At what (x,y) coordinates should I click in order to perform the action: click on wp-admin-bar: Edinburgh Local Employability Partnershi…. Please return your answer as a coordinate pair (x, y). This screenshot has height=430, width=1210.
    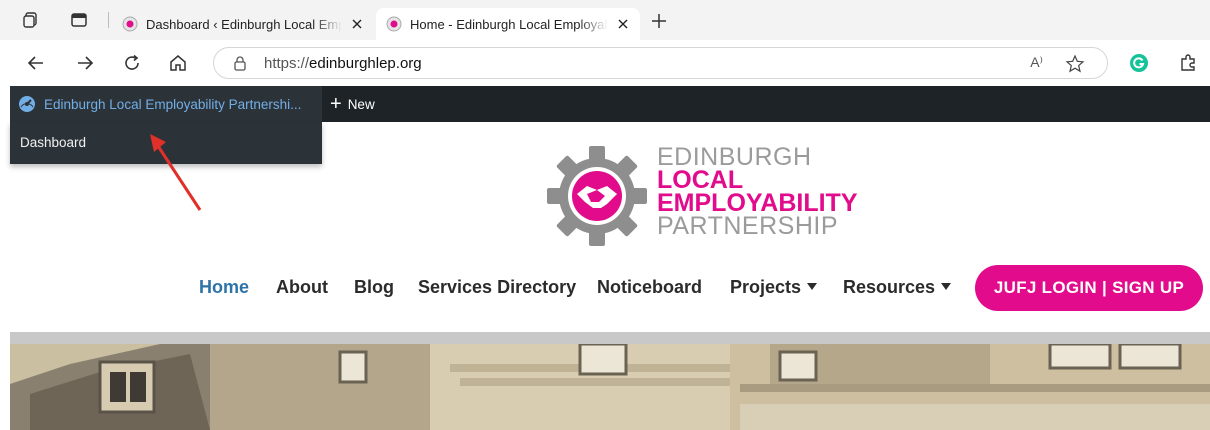
    Looking at the image, I should click on (610, 104).